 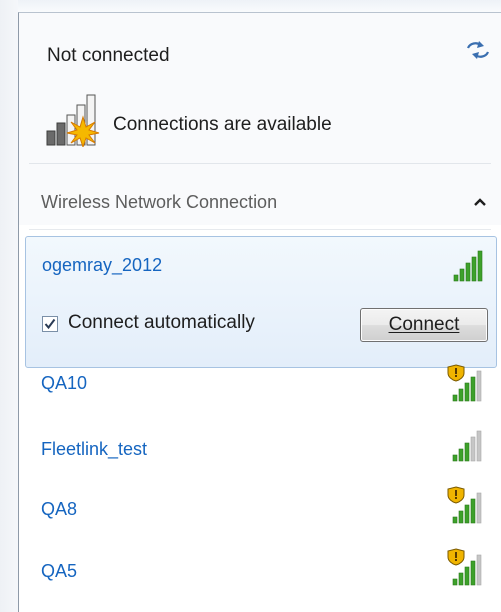 I want to click on network-name: Fleetlink_test, so click(x=94, y=449).